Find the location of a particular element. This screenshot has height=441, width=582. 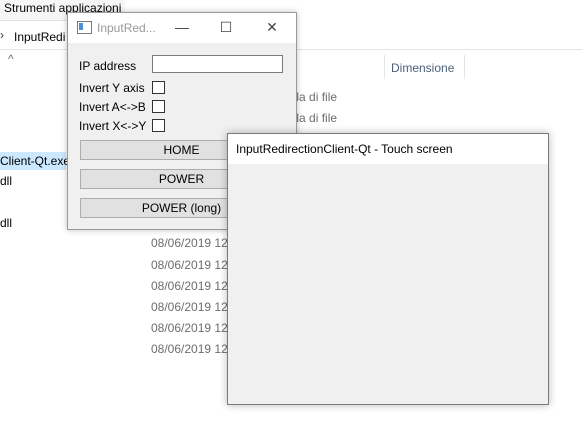

title-bar: InputRedirectionClient-Qt - Touch screen is located at coordinates (388, 149).